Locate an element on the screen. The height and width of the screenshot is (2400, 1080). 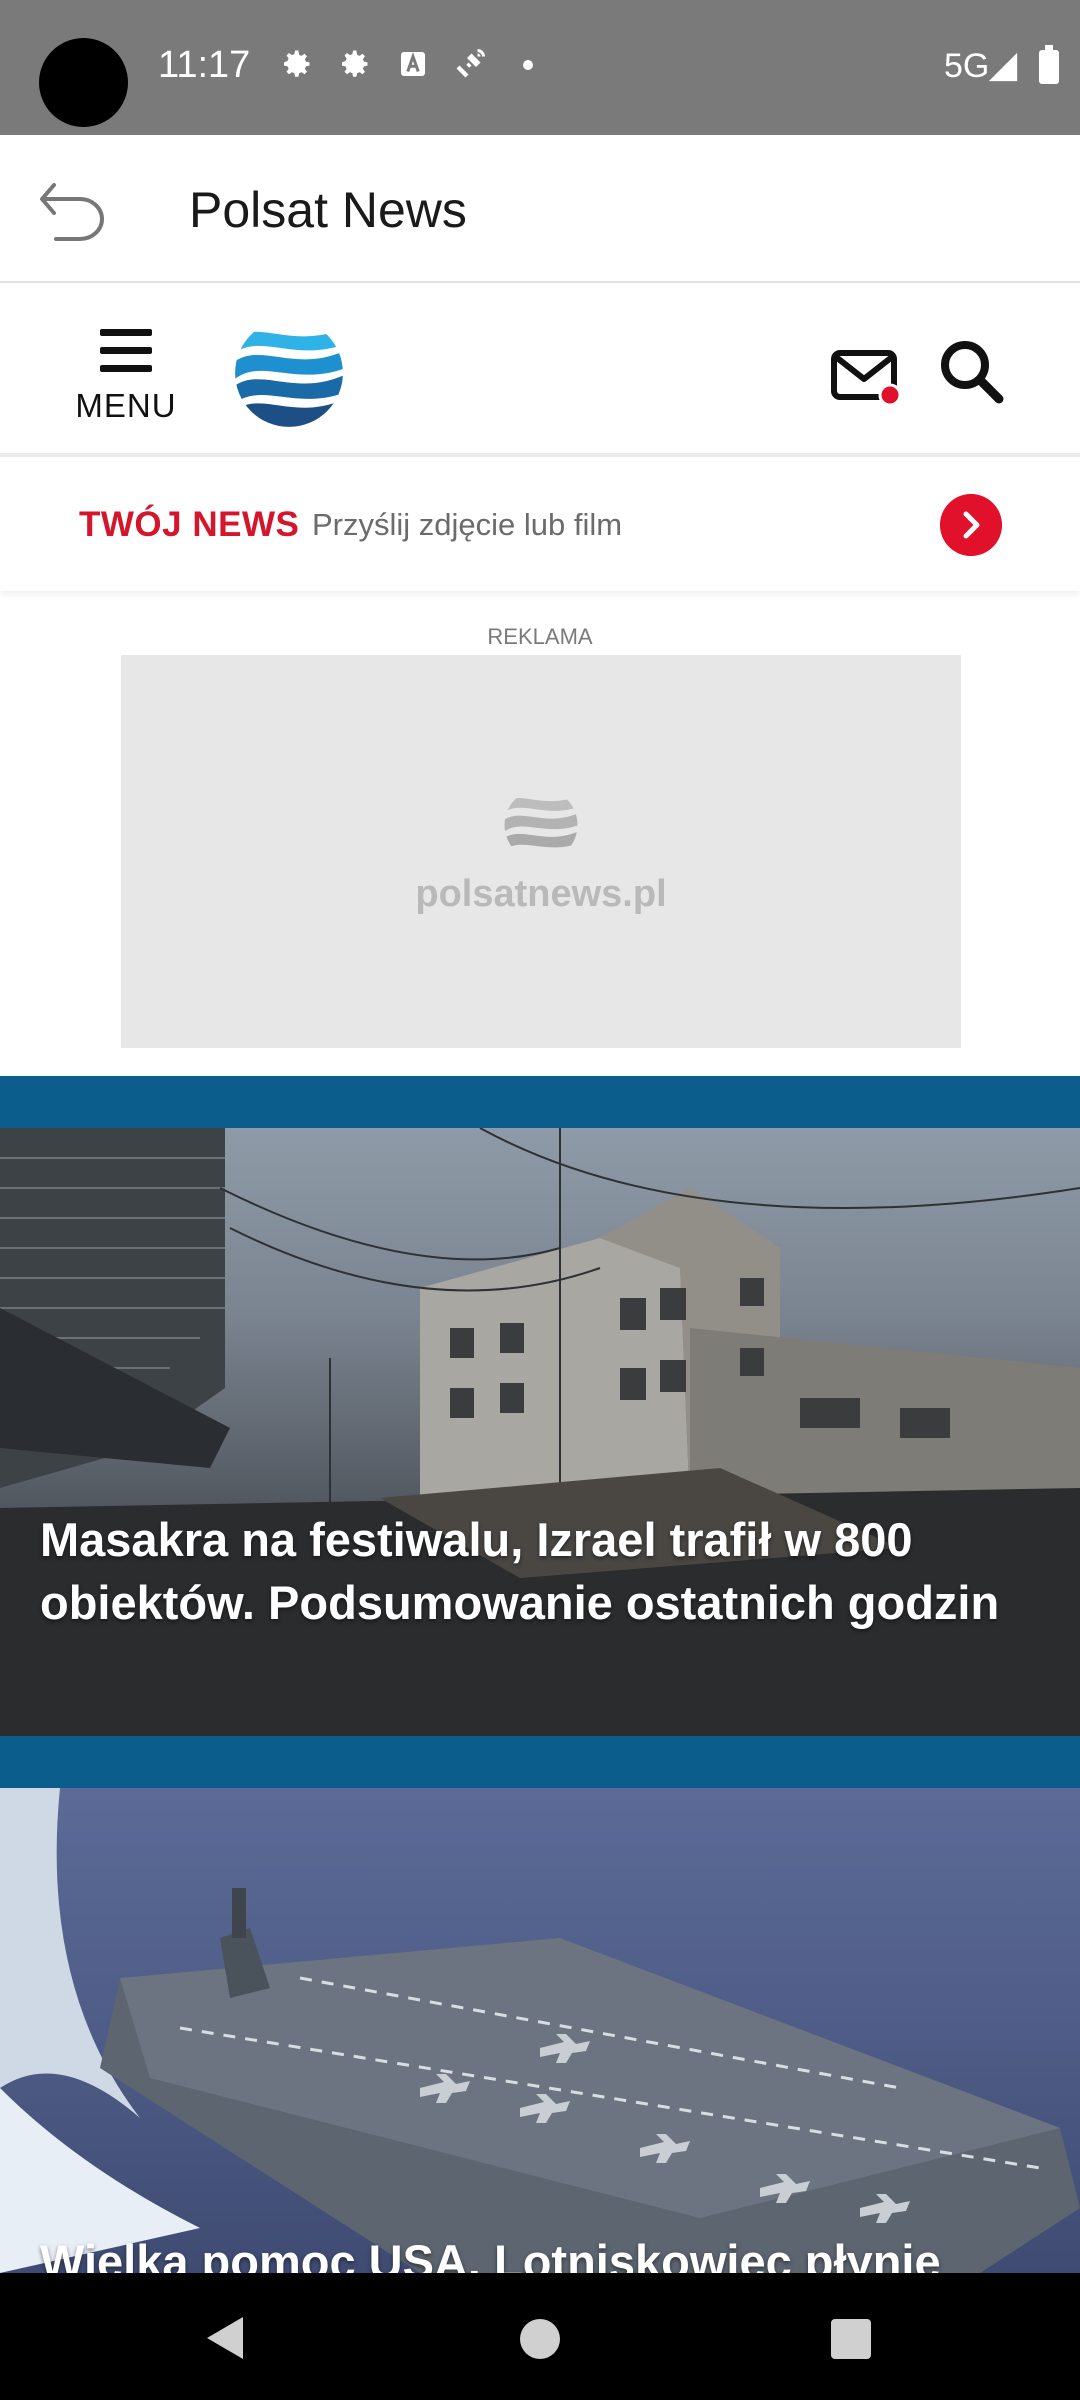
site-header: MENU is located at coordinates (540, 371).